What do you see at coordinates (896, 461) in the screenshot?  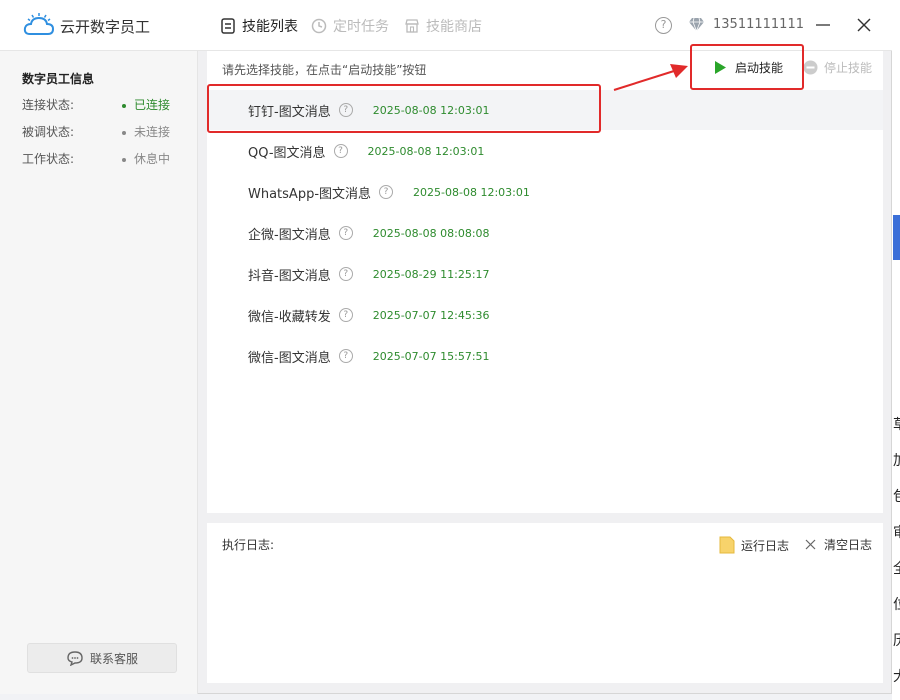 I see `background-glyph: 加` at bounding box center [896, 461].